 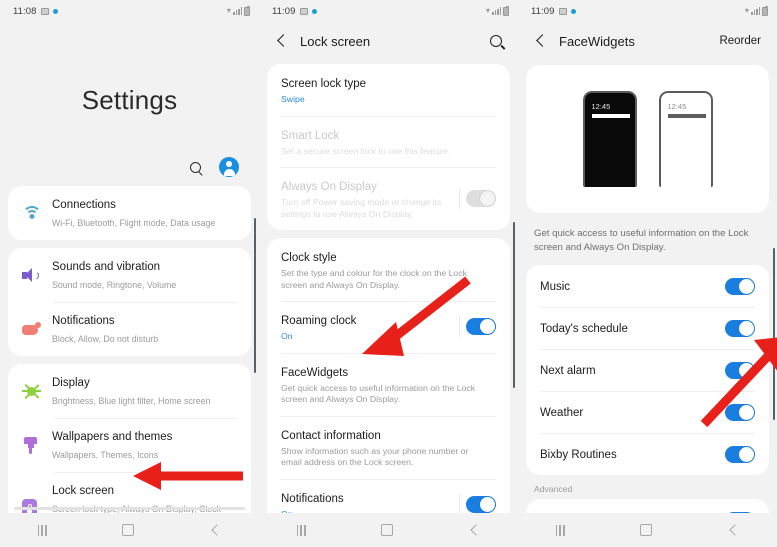 What do you see at coordinates (647, 370) in the screenshot?
I see `row-next-alarm: Next alarm` at bounding box center [647, 370].